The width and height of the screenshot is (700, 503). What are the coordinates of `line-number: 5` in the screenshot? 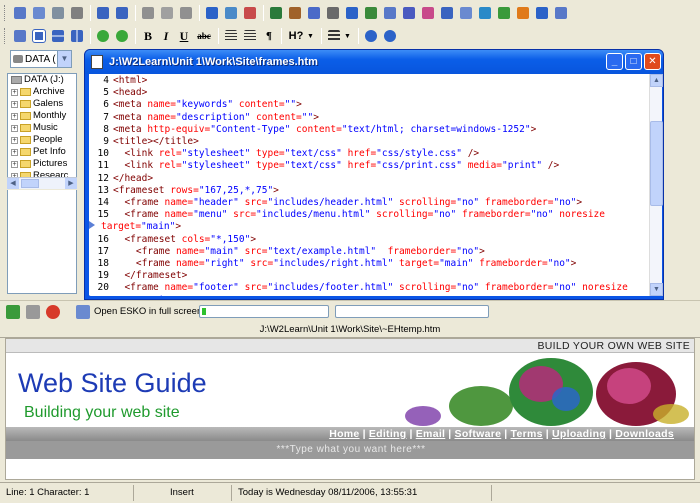 It's located at (106, 93).